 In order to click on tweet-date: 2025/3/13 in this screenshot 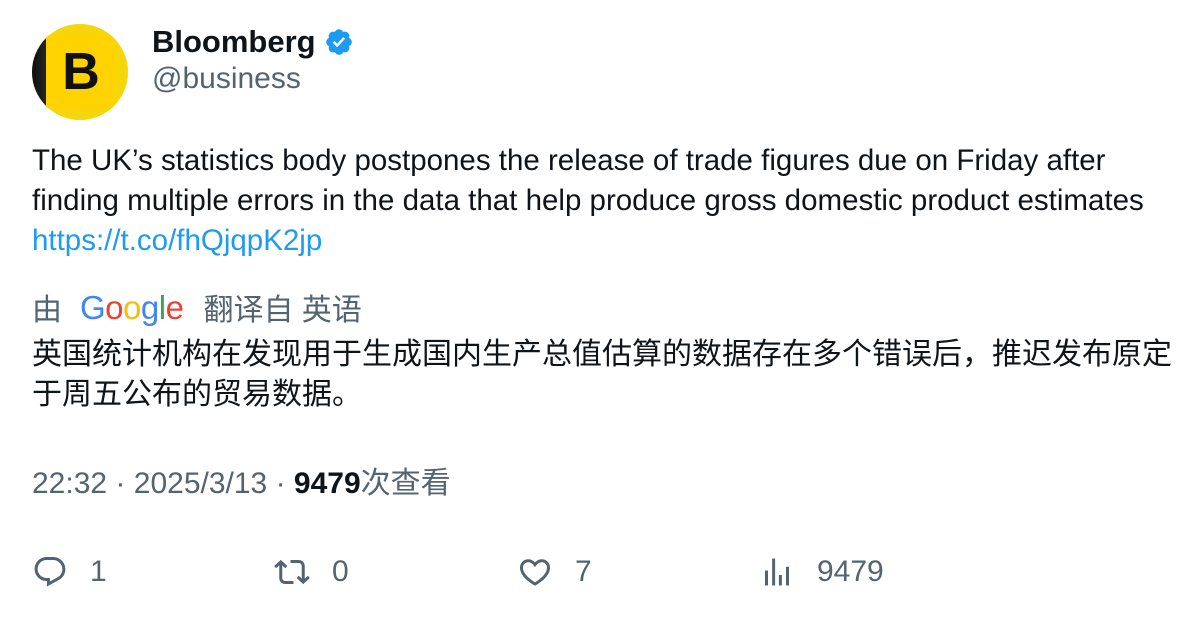, I will do `click(200, 483)`.